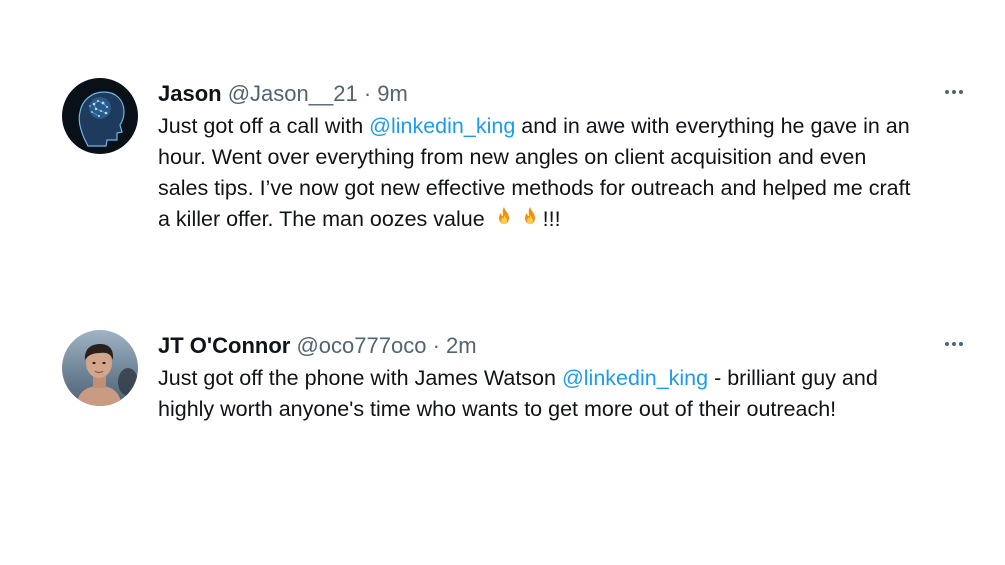 This screenshot has height=565, width=1005. Describe the element at coordinates (361, 345) in the screenshot. I see `user-handle: @oco777oco` at that location.